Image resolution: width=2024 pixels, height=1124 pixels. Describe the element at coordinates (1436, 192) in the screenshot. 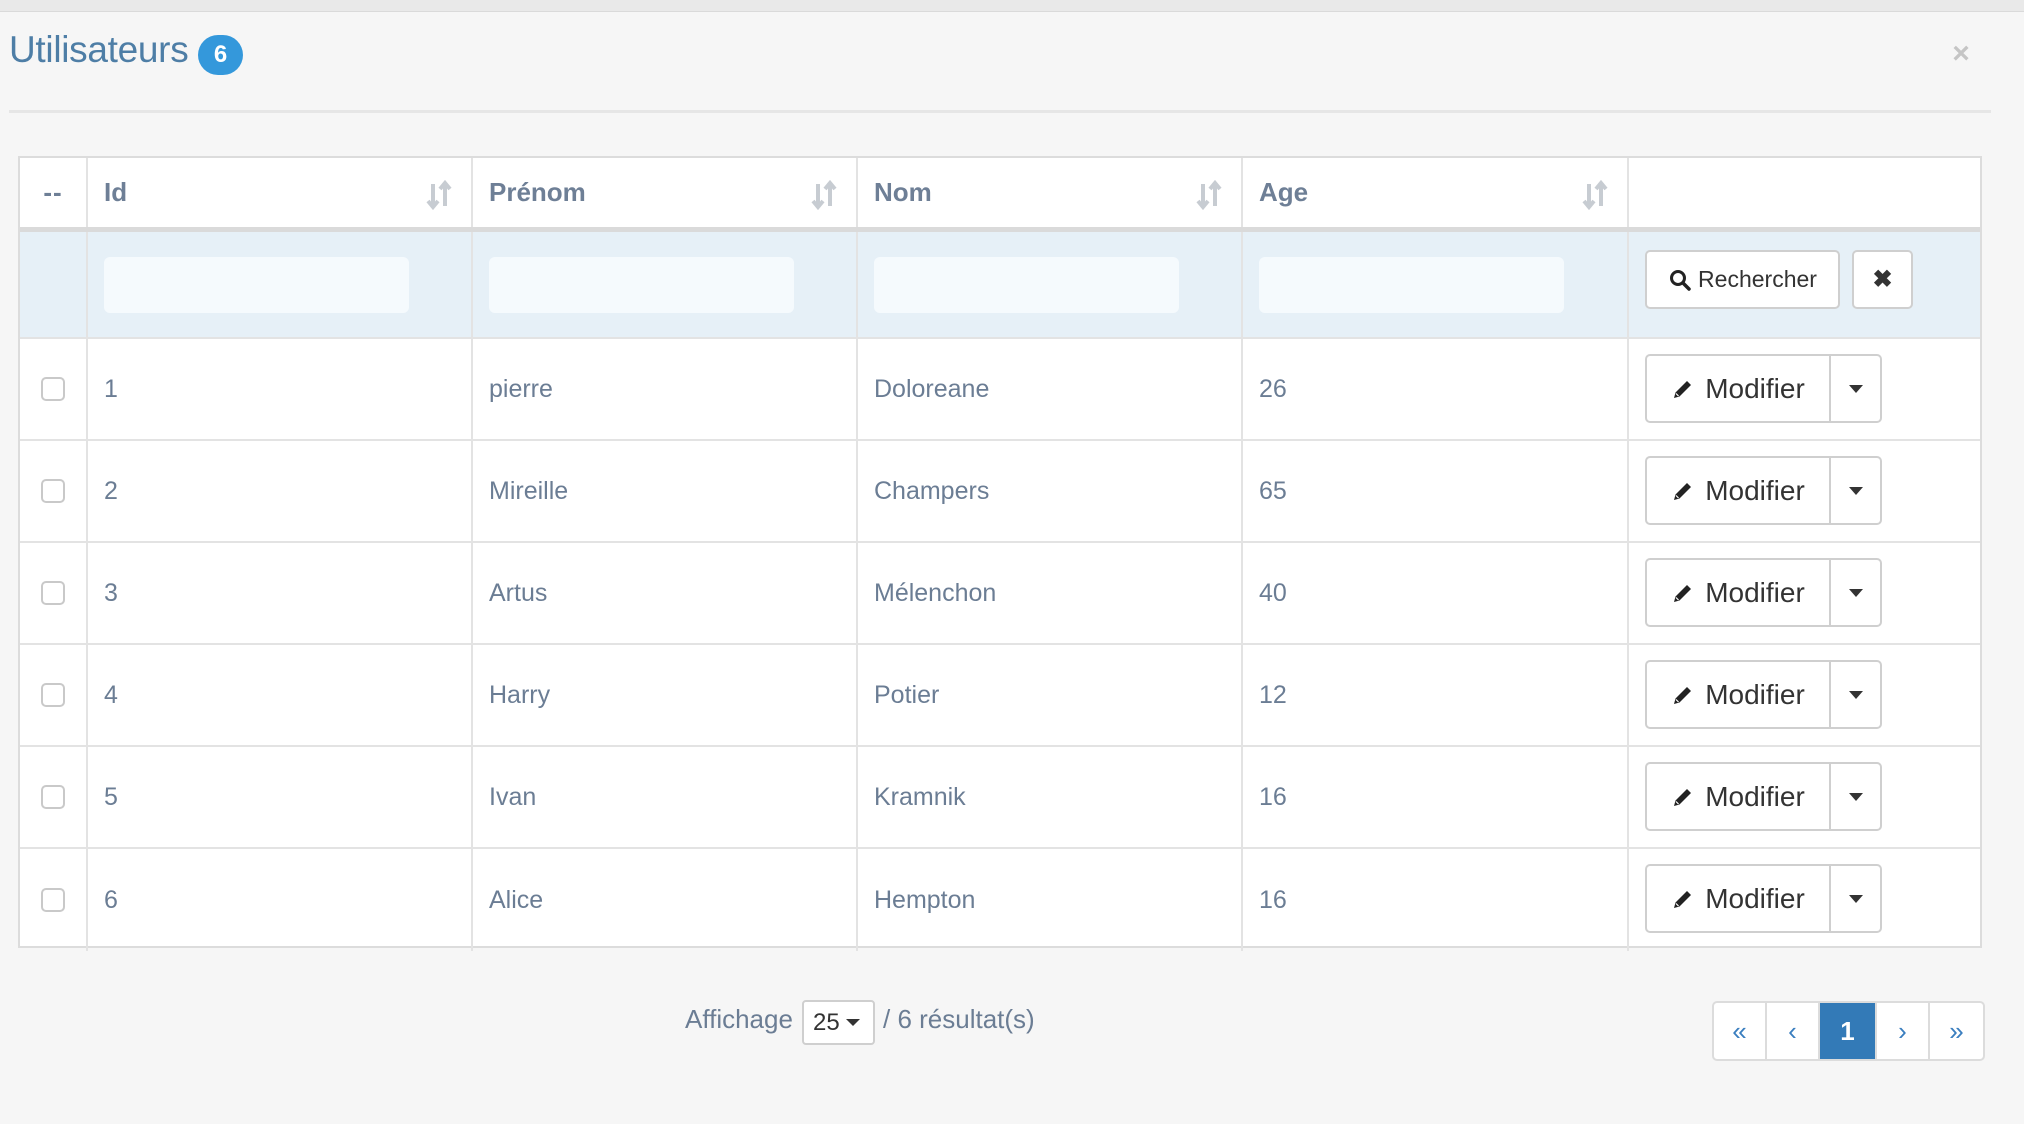

I see `column-header-age: Age` at that location.